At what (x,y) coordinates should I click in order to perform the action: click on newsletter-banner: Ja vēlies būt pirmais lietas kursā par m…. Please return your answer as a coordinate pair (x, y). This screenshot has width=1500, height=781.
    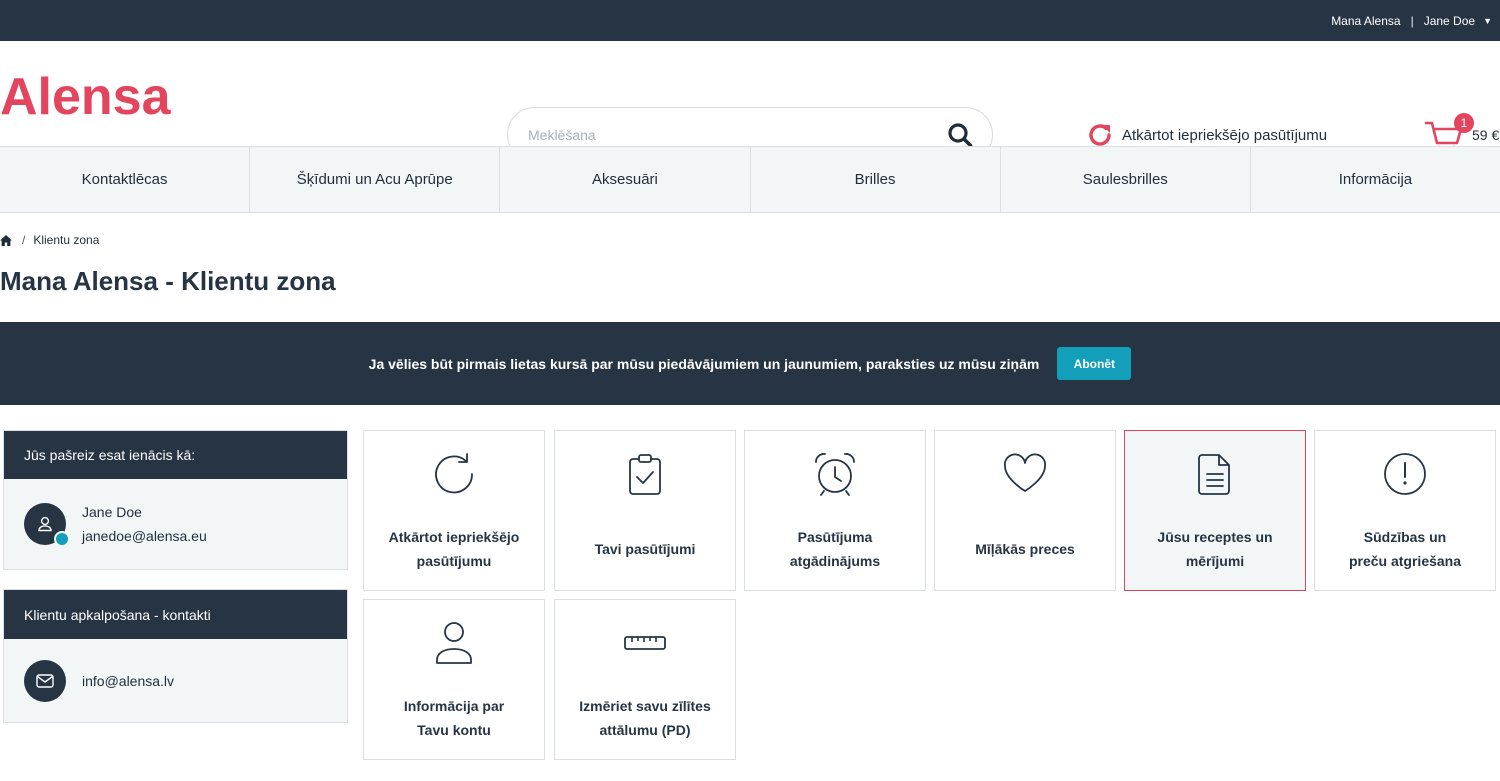
    Looking at the image, I should click on (750, 363).